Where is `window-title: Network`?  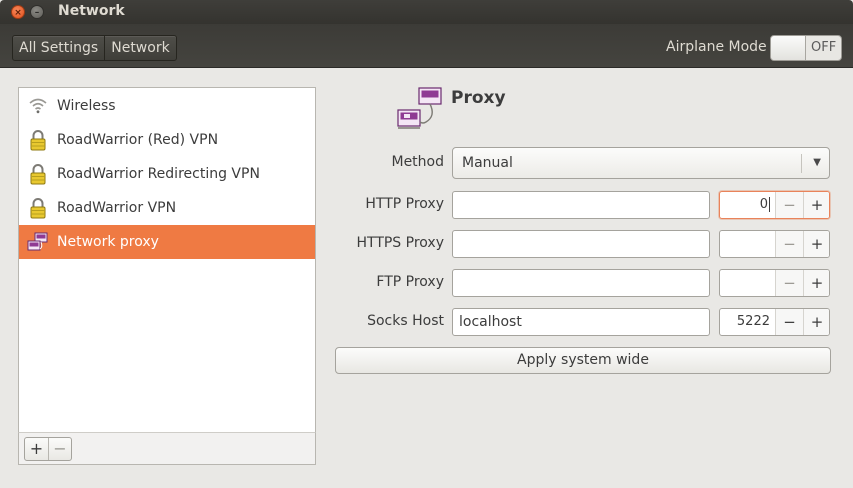 window-title: Network is located at coordinates (91, 11).